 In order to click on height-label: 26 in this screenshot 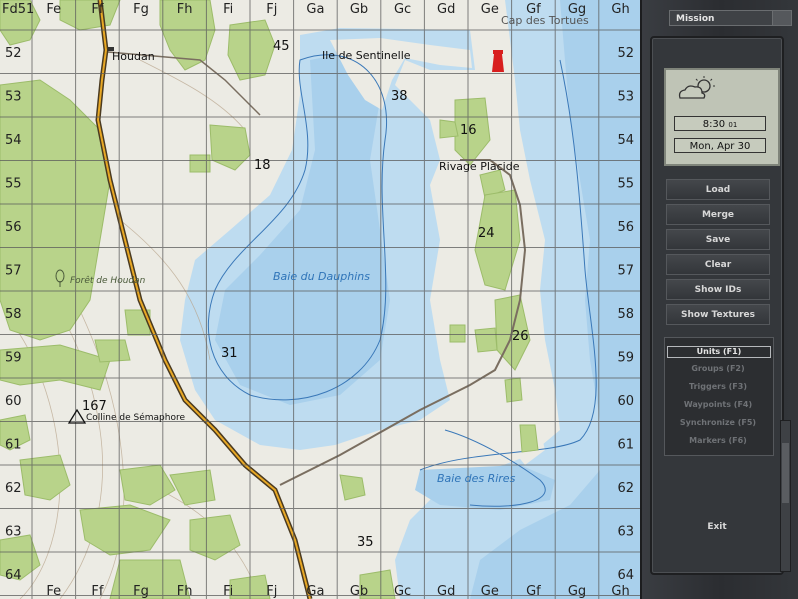, I will do `click(520, 336)`.